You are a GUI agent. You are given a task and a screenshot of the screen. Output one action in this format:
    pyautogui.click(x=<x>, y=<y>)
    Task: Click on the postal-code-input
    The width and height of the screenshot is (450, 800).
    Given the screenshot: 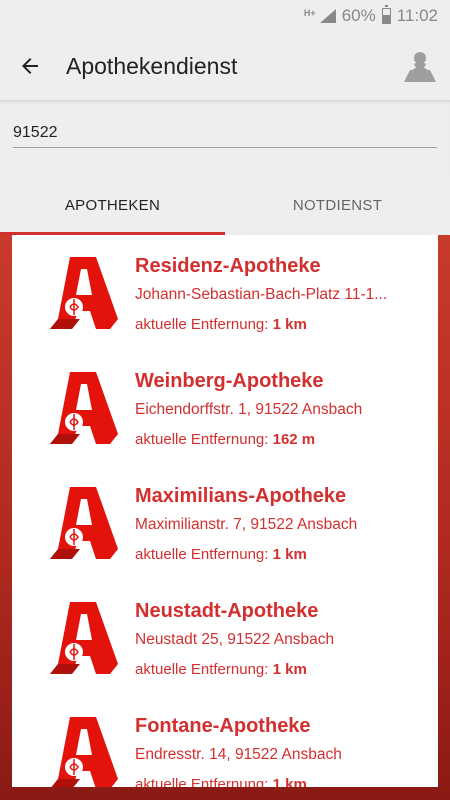 What is the action you would take?
    pyautogui.click(x=225, y=133)
    